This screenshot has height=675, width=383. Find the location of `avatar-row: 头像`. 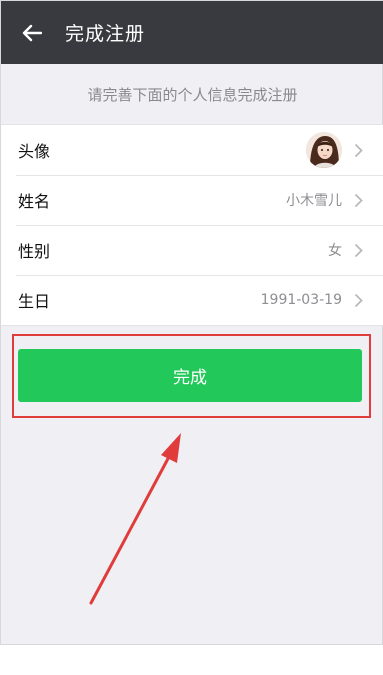

avatar-row: 头像 is located at coordinates (192, 150).